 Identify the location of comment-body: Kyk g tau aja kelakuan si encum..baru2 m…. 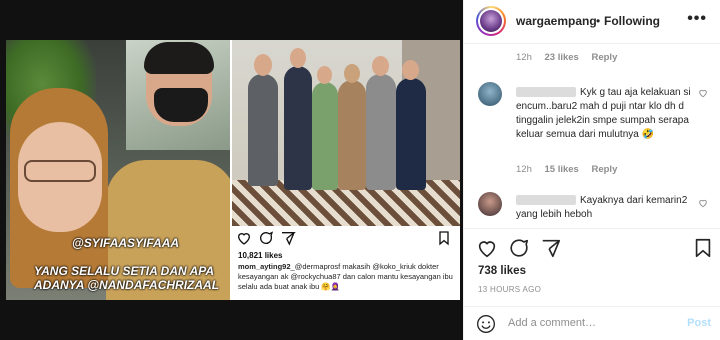
(606, 114).